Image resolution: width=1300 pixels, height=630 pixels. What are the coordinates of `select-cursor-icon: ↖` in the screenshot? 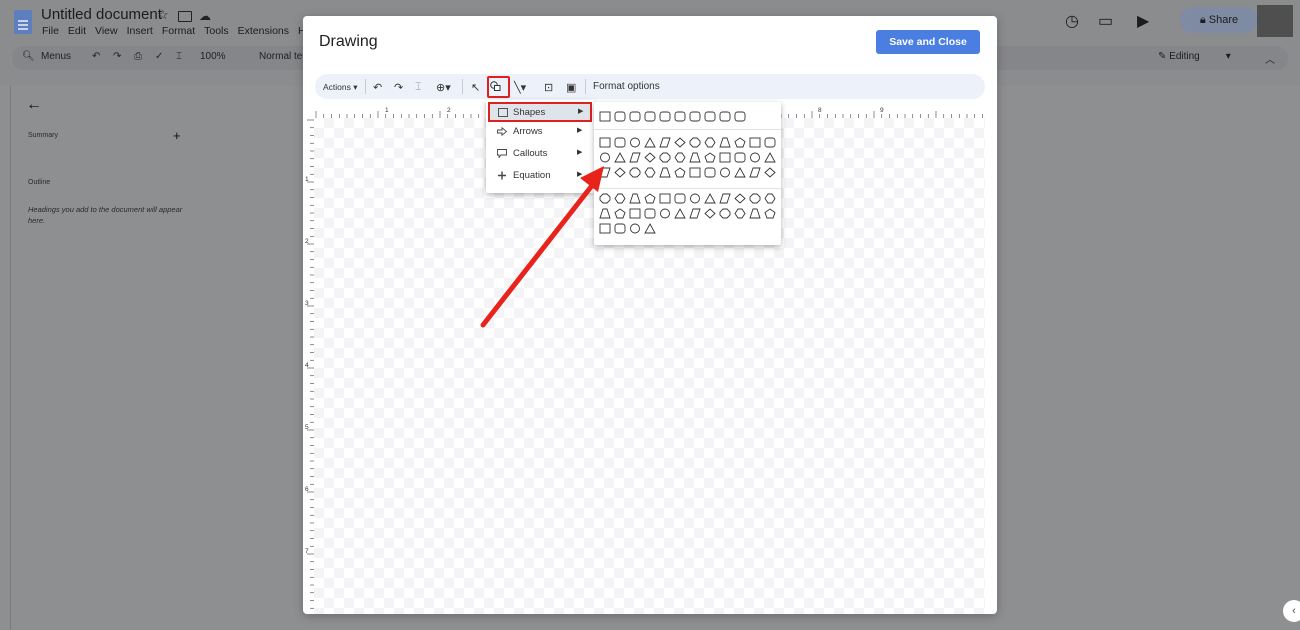 It's located at (475, 87).